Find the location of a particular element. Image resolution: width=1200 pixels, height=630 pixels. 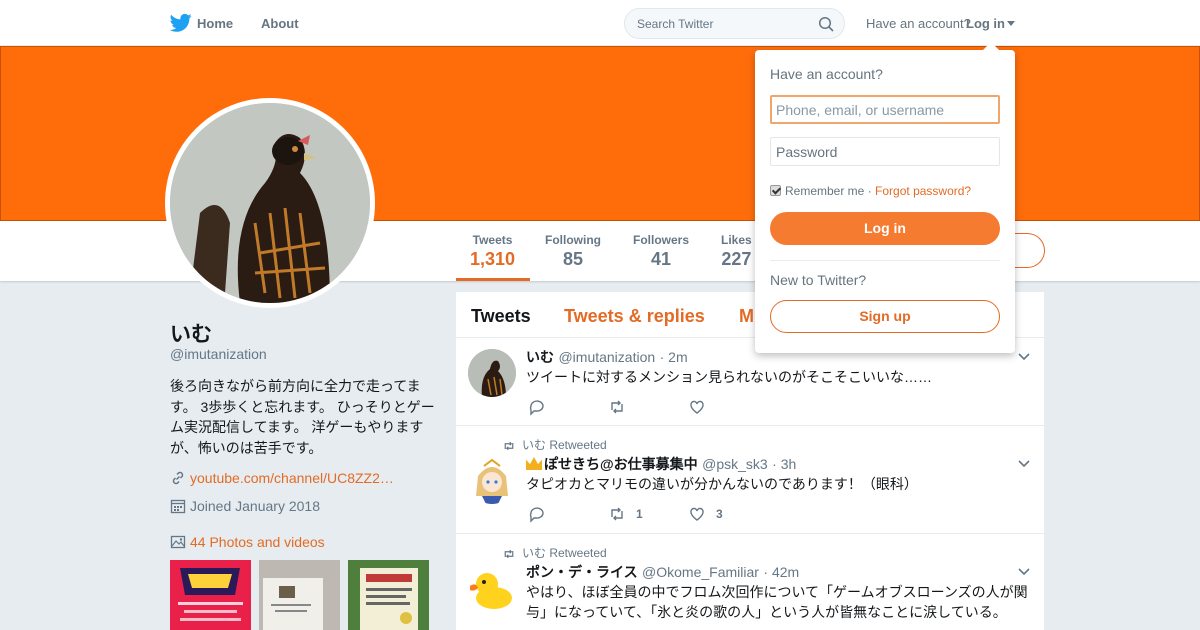

remember-me-label: Remember me is located at coordinates (824, 191).